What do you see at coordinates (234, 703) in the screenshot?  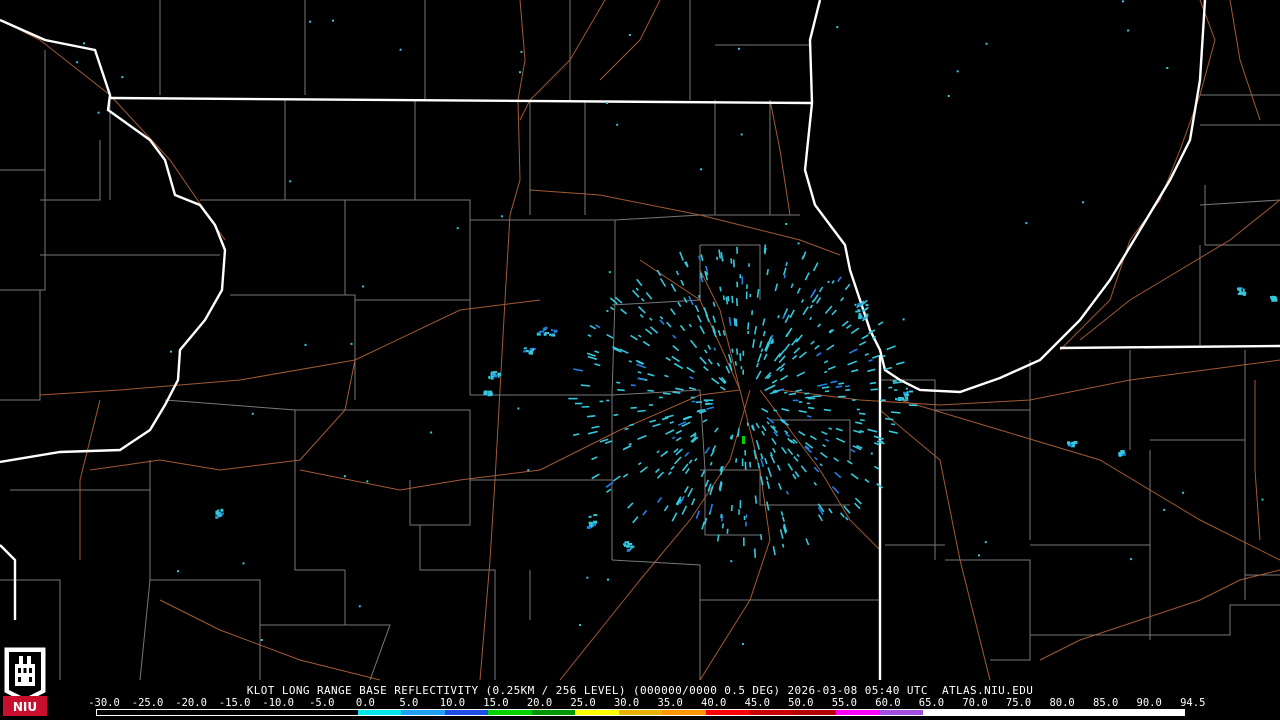 I see `scale-label: -15.0` at bounding box center [234, 703].